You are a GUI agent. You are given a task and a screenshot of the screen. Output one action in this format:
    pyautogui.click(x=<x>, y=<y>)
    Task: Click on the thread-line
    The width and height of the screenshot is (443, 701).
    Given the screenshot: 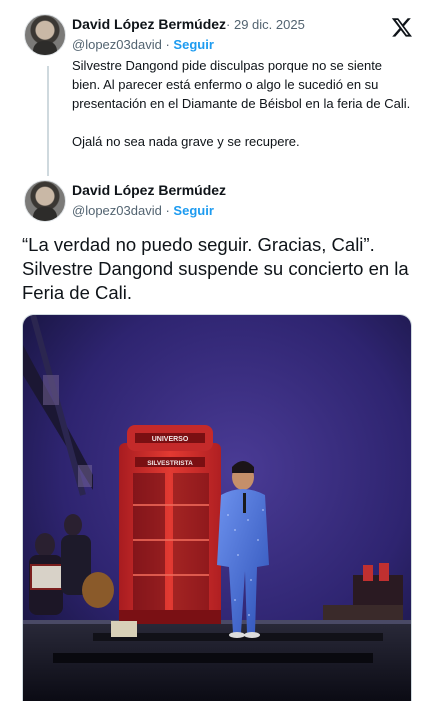 What is the action you would take?
    pyautogui.click(x=48, y=121)
    